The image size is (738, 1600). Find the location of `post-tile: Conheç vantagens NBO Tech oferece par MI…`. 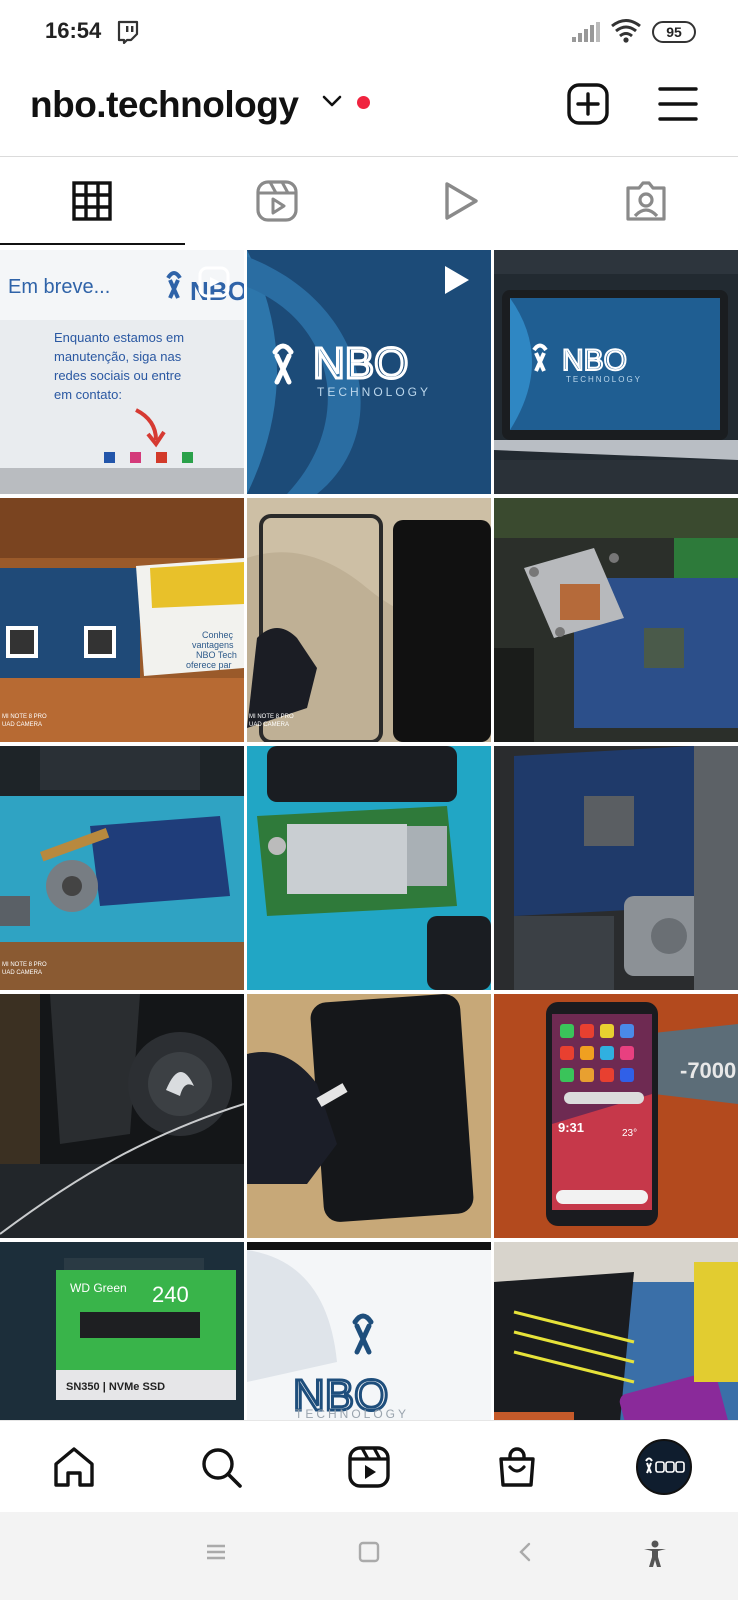

post-tile: Conheç vantagens NBO Tech oferece par MI… is located at coordinates (122, 620).